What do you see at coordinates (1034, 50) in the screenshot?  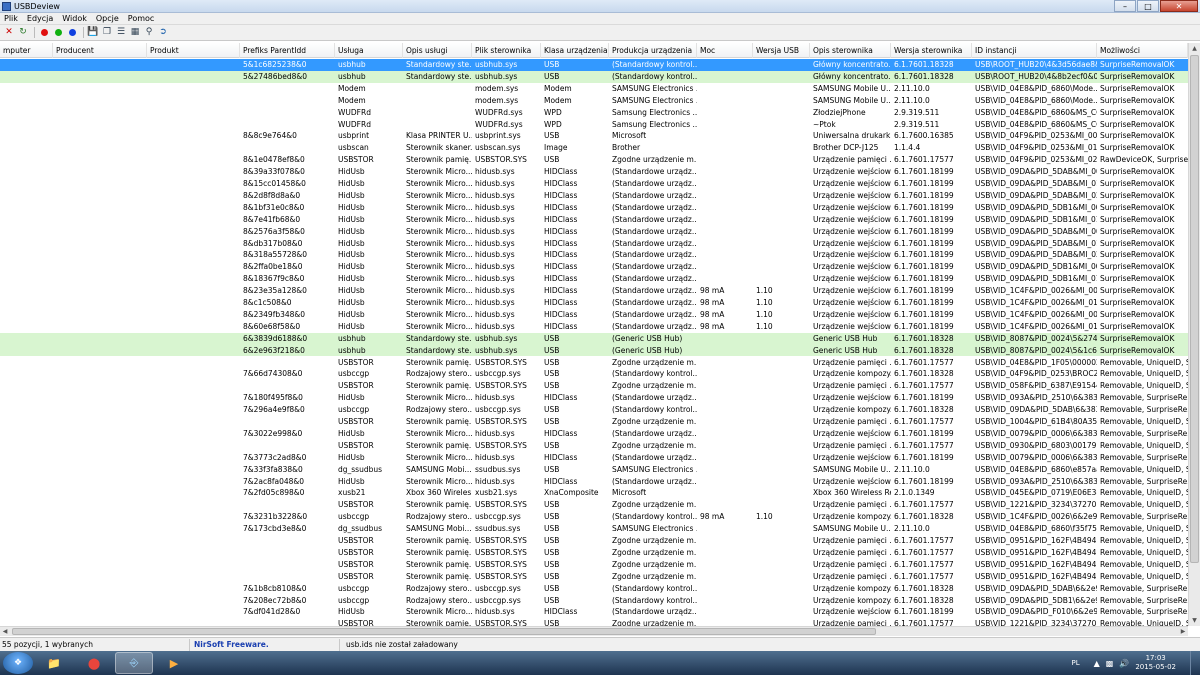 I see `column-header-13: ID instancji` at bounding box center [1034, 50].